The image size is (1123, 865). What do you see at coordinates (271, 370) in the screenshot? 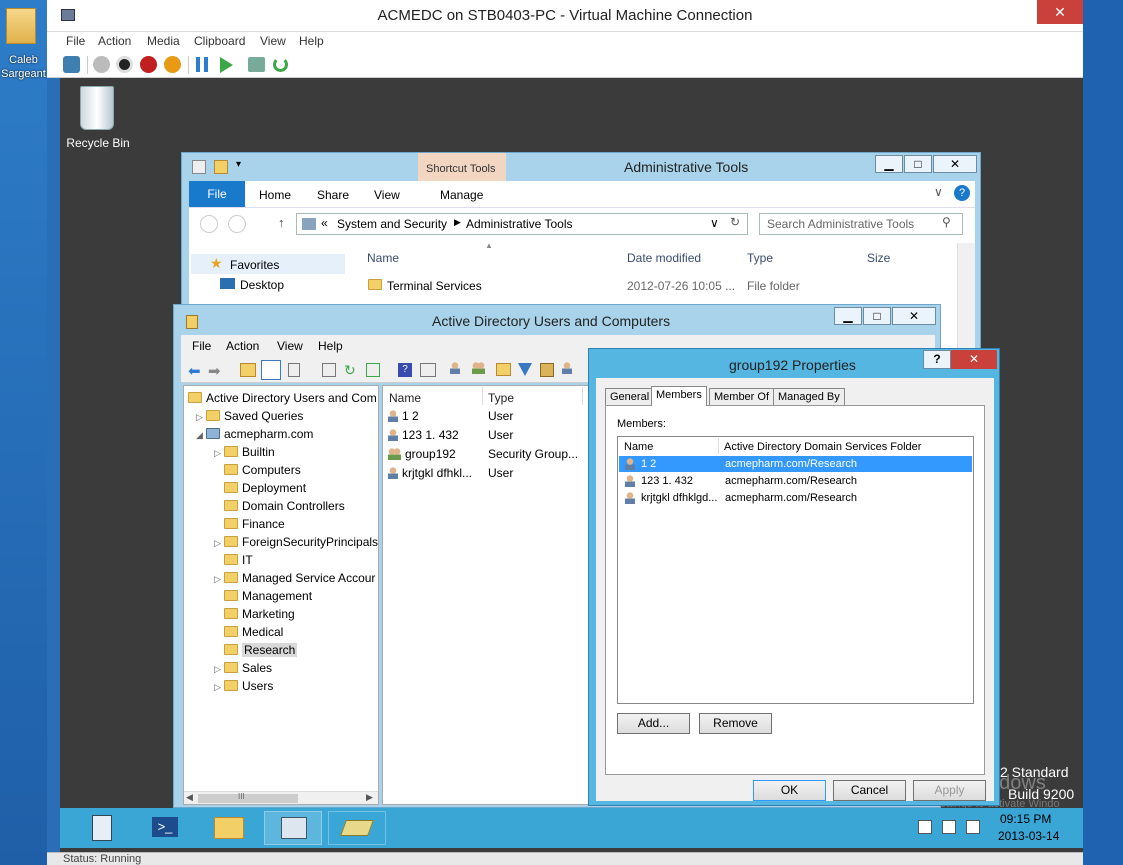
I see `show-console-tree-icon` at bounding box center [271, 370].